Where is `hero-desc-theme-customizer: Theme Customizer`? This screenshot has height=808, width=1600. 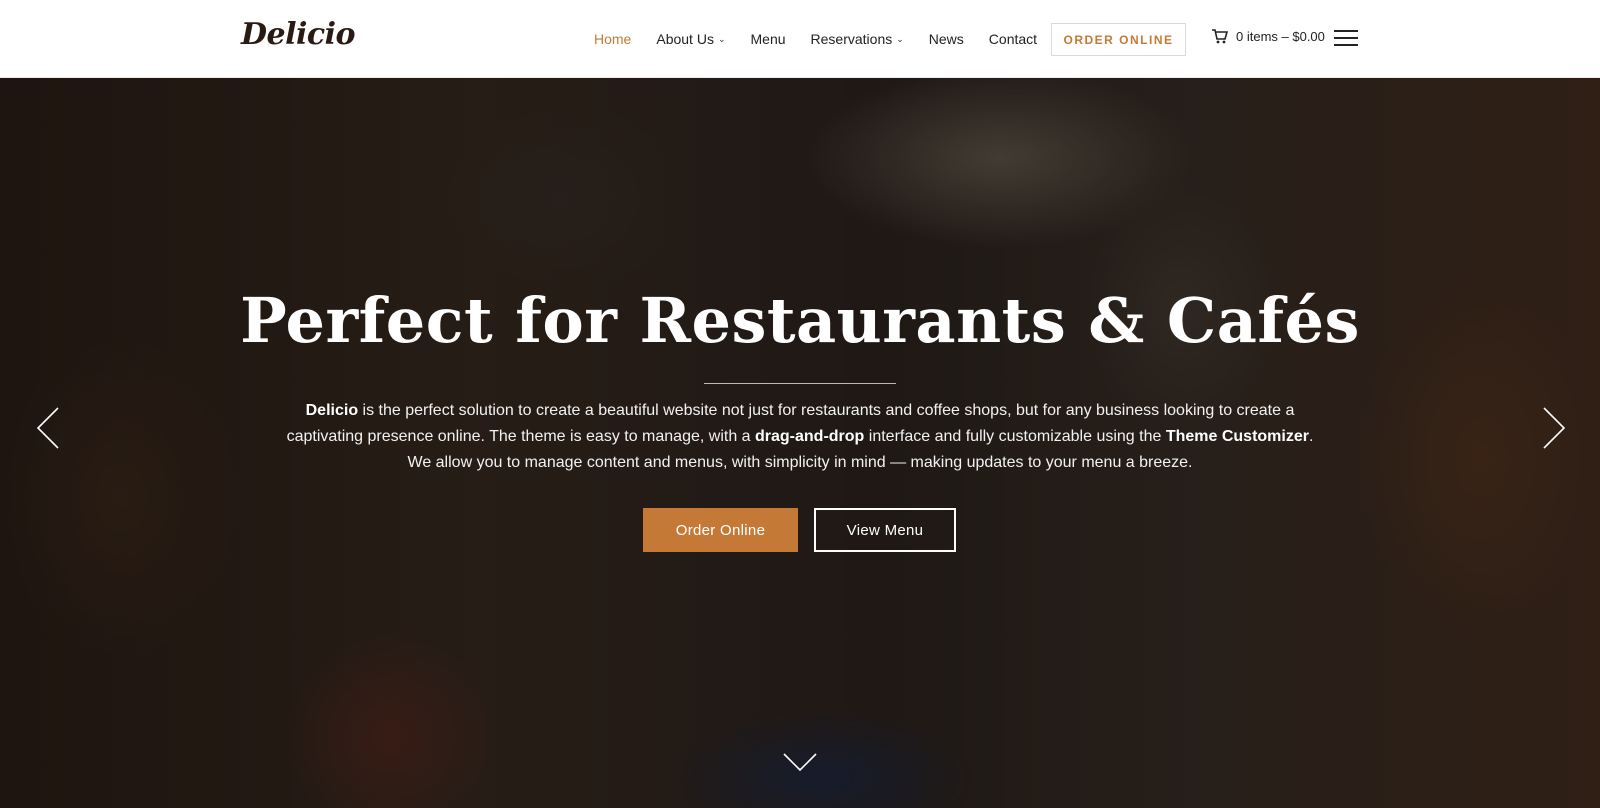 hero-desc-theme-customizer: Theme Customizer is located at coordinates (1237, 436).